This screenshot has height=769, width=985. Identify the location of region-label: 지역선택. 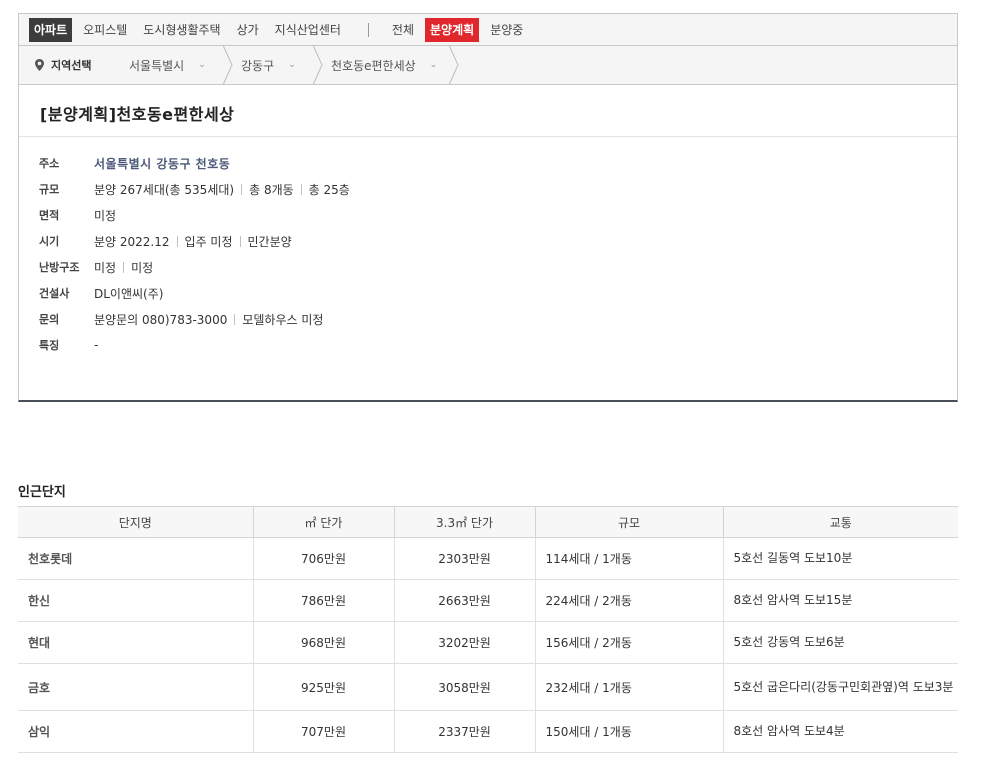
(69, 65).